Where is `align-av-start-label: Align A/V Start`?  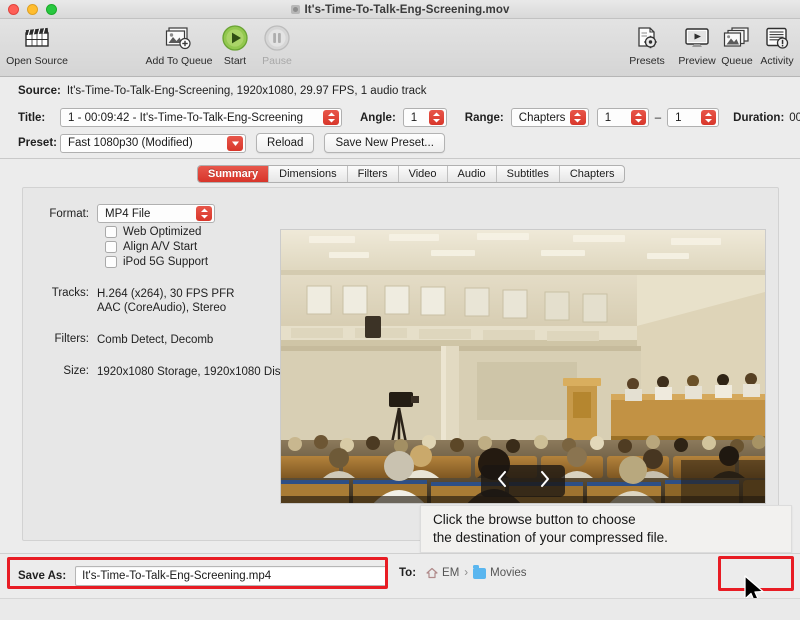
align-av-start-label: Align A/V Start is located at coordinates (160, 247).